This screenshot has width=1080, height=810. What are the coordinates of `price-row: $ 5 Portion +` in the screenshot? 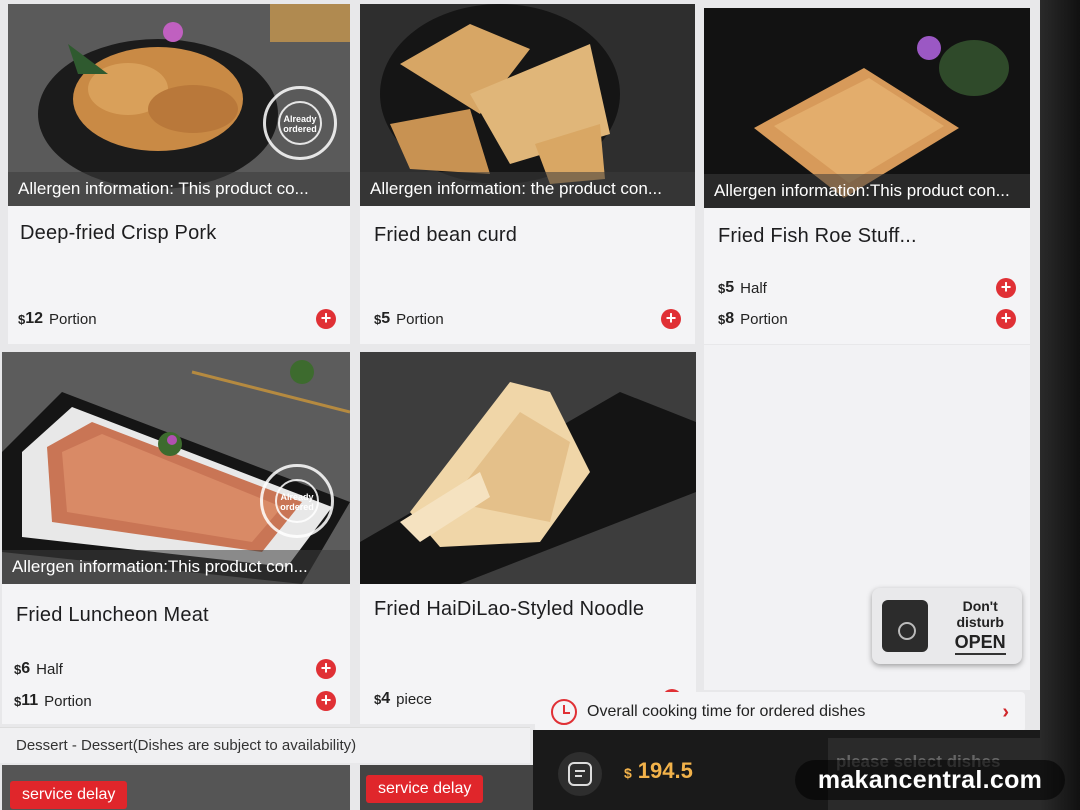 It's located at (527, 319).